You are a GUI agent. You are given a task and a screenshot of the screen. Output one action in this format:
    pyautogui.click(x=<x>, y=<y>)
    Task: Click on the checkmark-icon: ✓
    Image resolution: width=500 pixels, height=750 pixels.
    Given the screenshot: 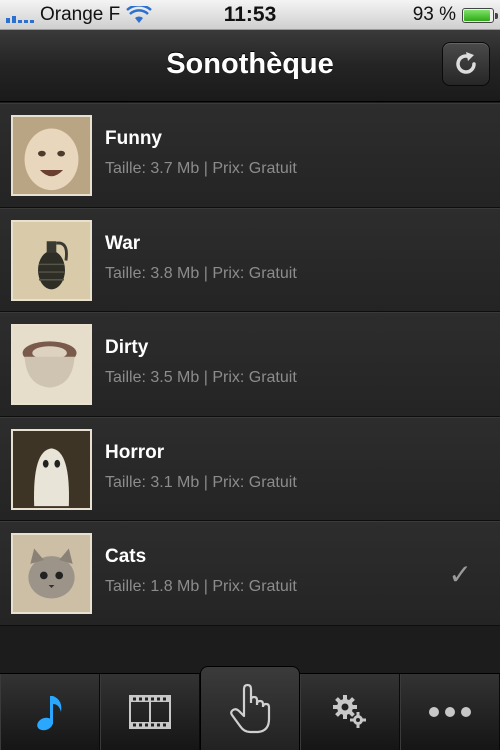 What is the action you would take?
    pyautogui.click(x=460, y=574)
    